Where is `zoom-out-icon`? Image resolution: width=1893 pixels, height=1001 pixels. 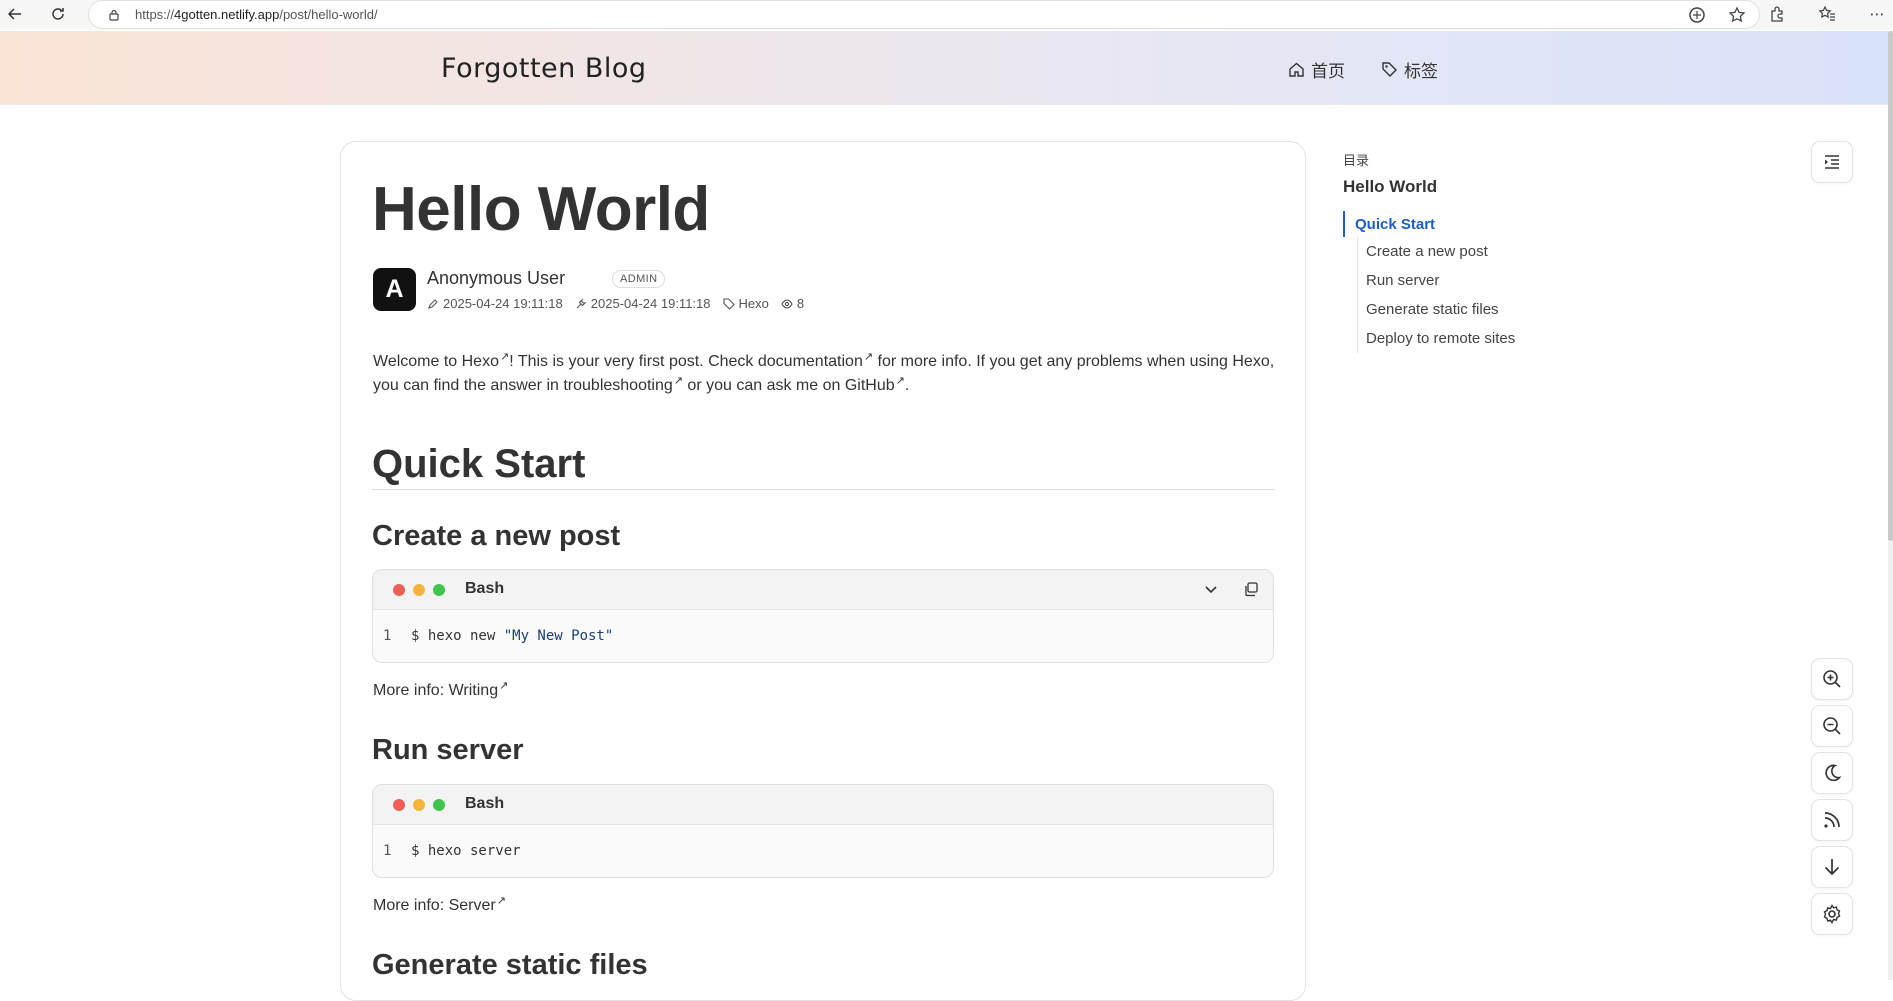
zoom-out-icon is located at coordinates (1832, 726).